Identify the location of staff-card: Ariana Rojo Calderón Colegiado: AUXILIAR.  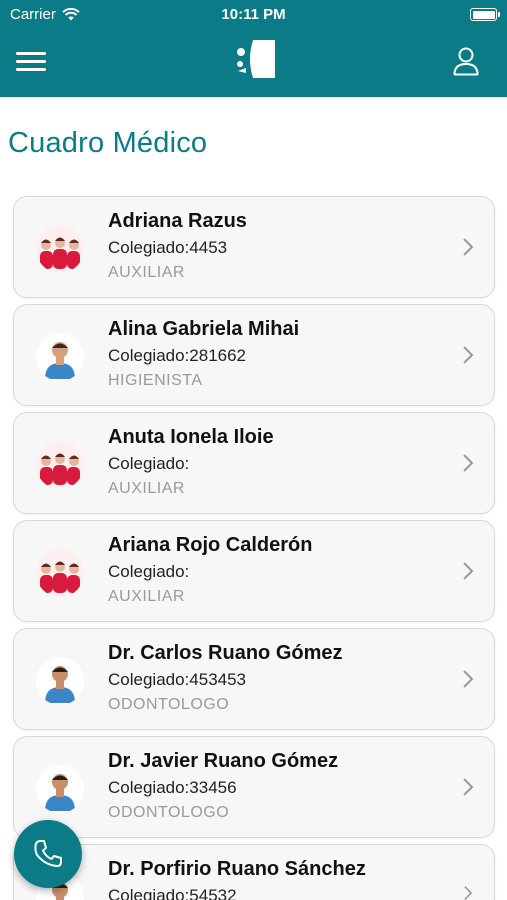
(254, 571).